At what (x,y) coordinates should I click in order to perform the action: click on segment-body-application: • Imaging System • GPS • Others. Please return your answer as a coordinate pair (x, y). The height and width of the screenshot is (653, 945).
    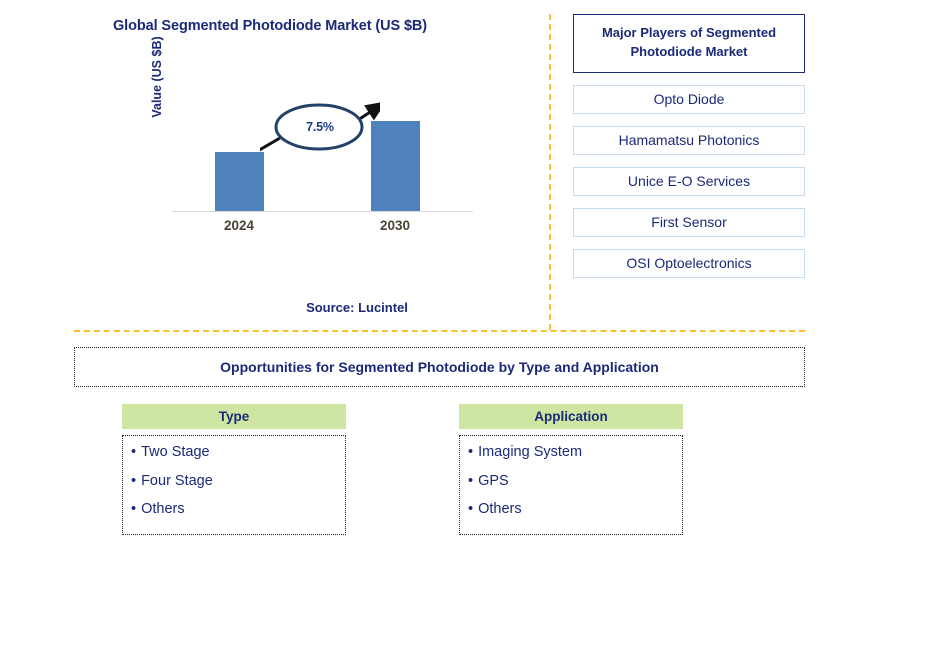
    Looking at the image, I should click on (571, 485).